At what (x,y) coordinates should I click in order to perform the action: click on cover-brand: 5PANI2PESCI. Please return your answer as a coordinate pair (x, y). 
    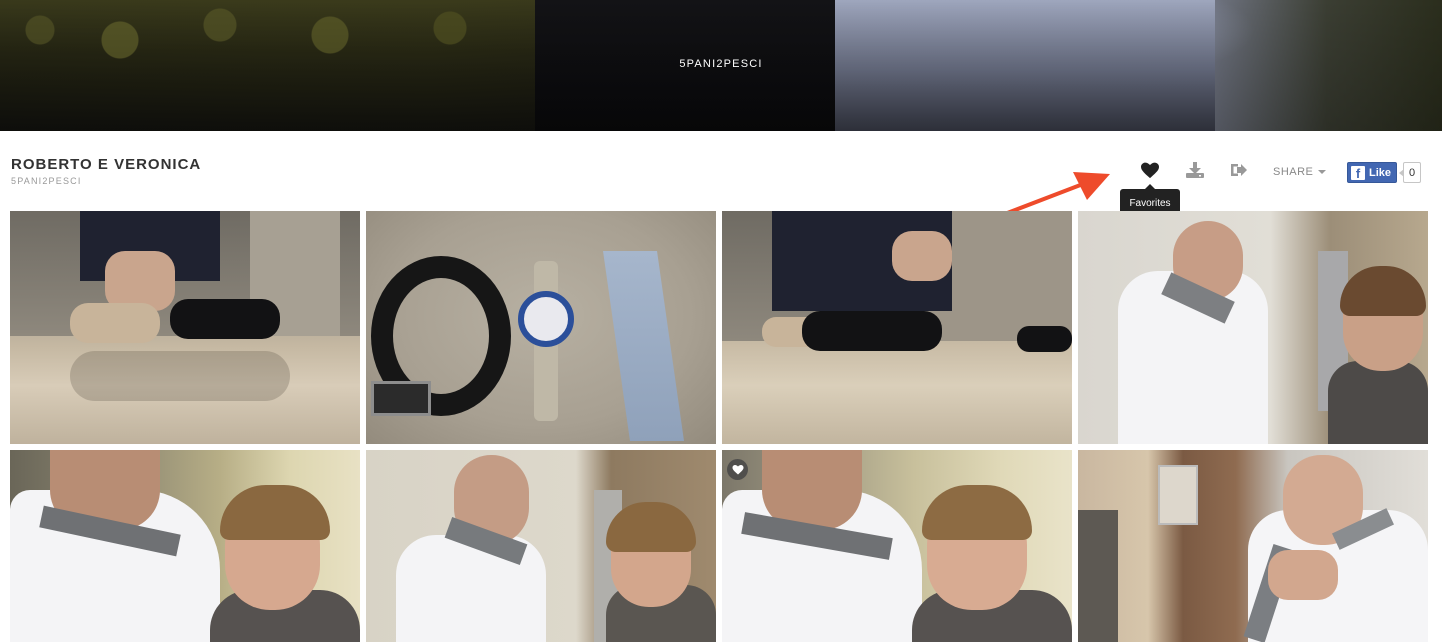
    Looking at the image, I should click on (721, 64).